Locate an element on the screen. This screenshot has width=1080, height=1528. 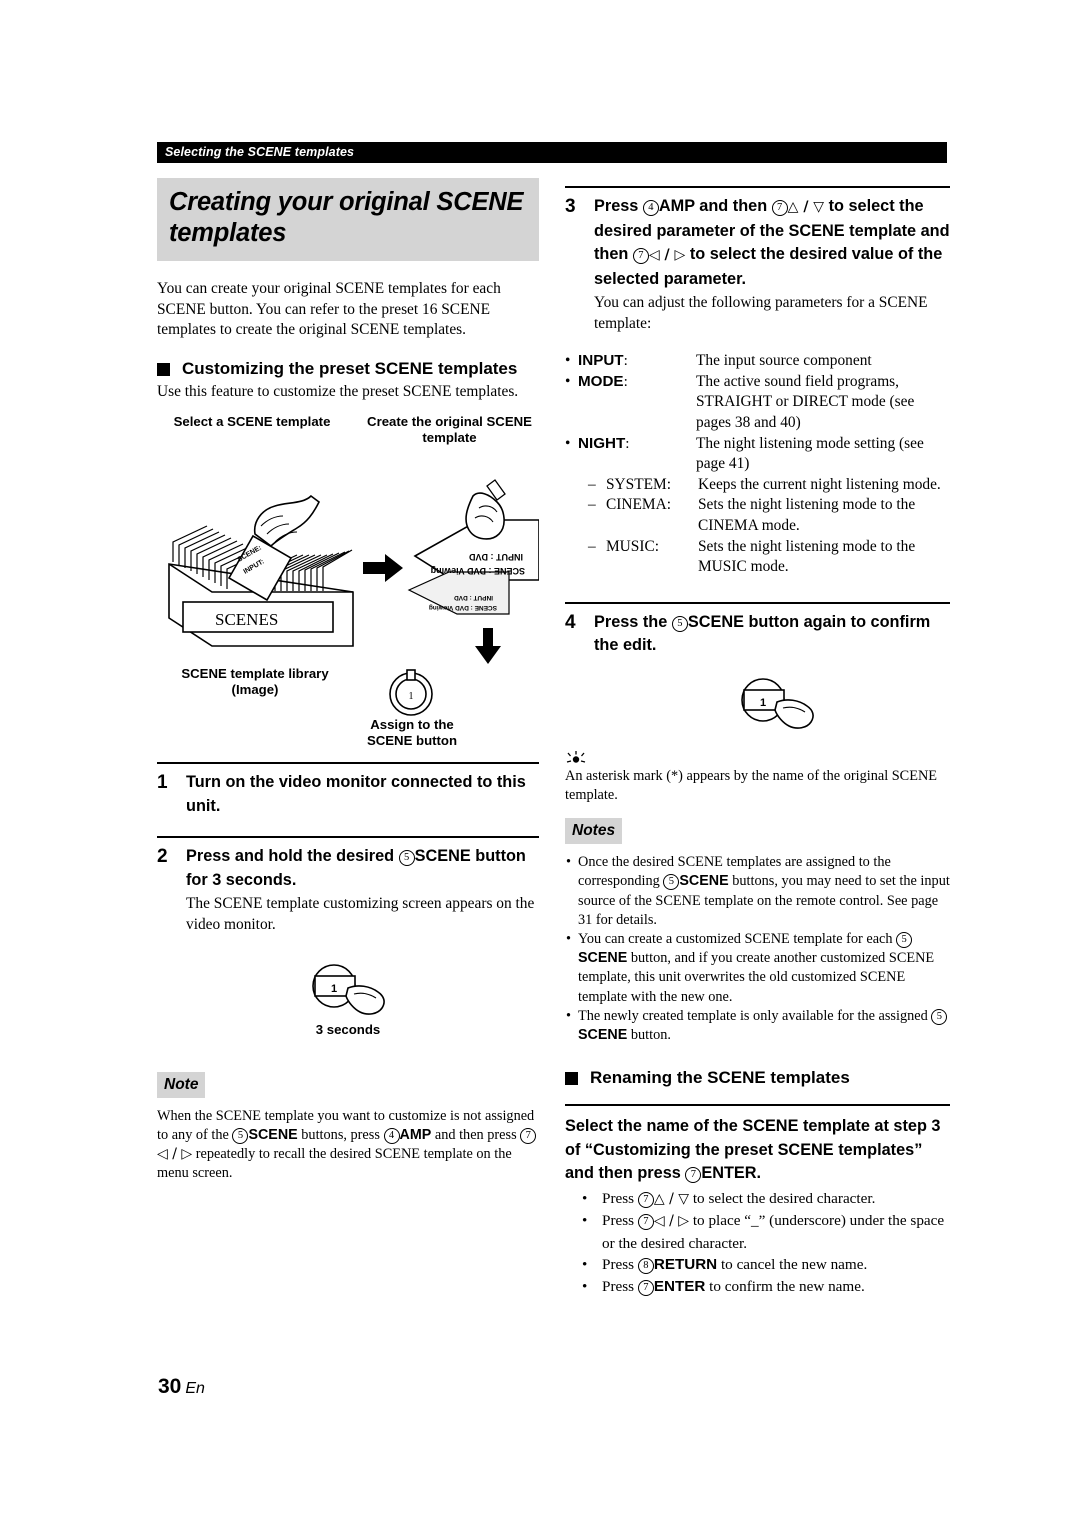
figure-card-small-line1: SCENE : DVD Viewing is located at coordinates (463, 607).